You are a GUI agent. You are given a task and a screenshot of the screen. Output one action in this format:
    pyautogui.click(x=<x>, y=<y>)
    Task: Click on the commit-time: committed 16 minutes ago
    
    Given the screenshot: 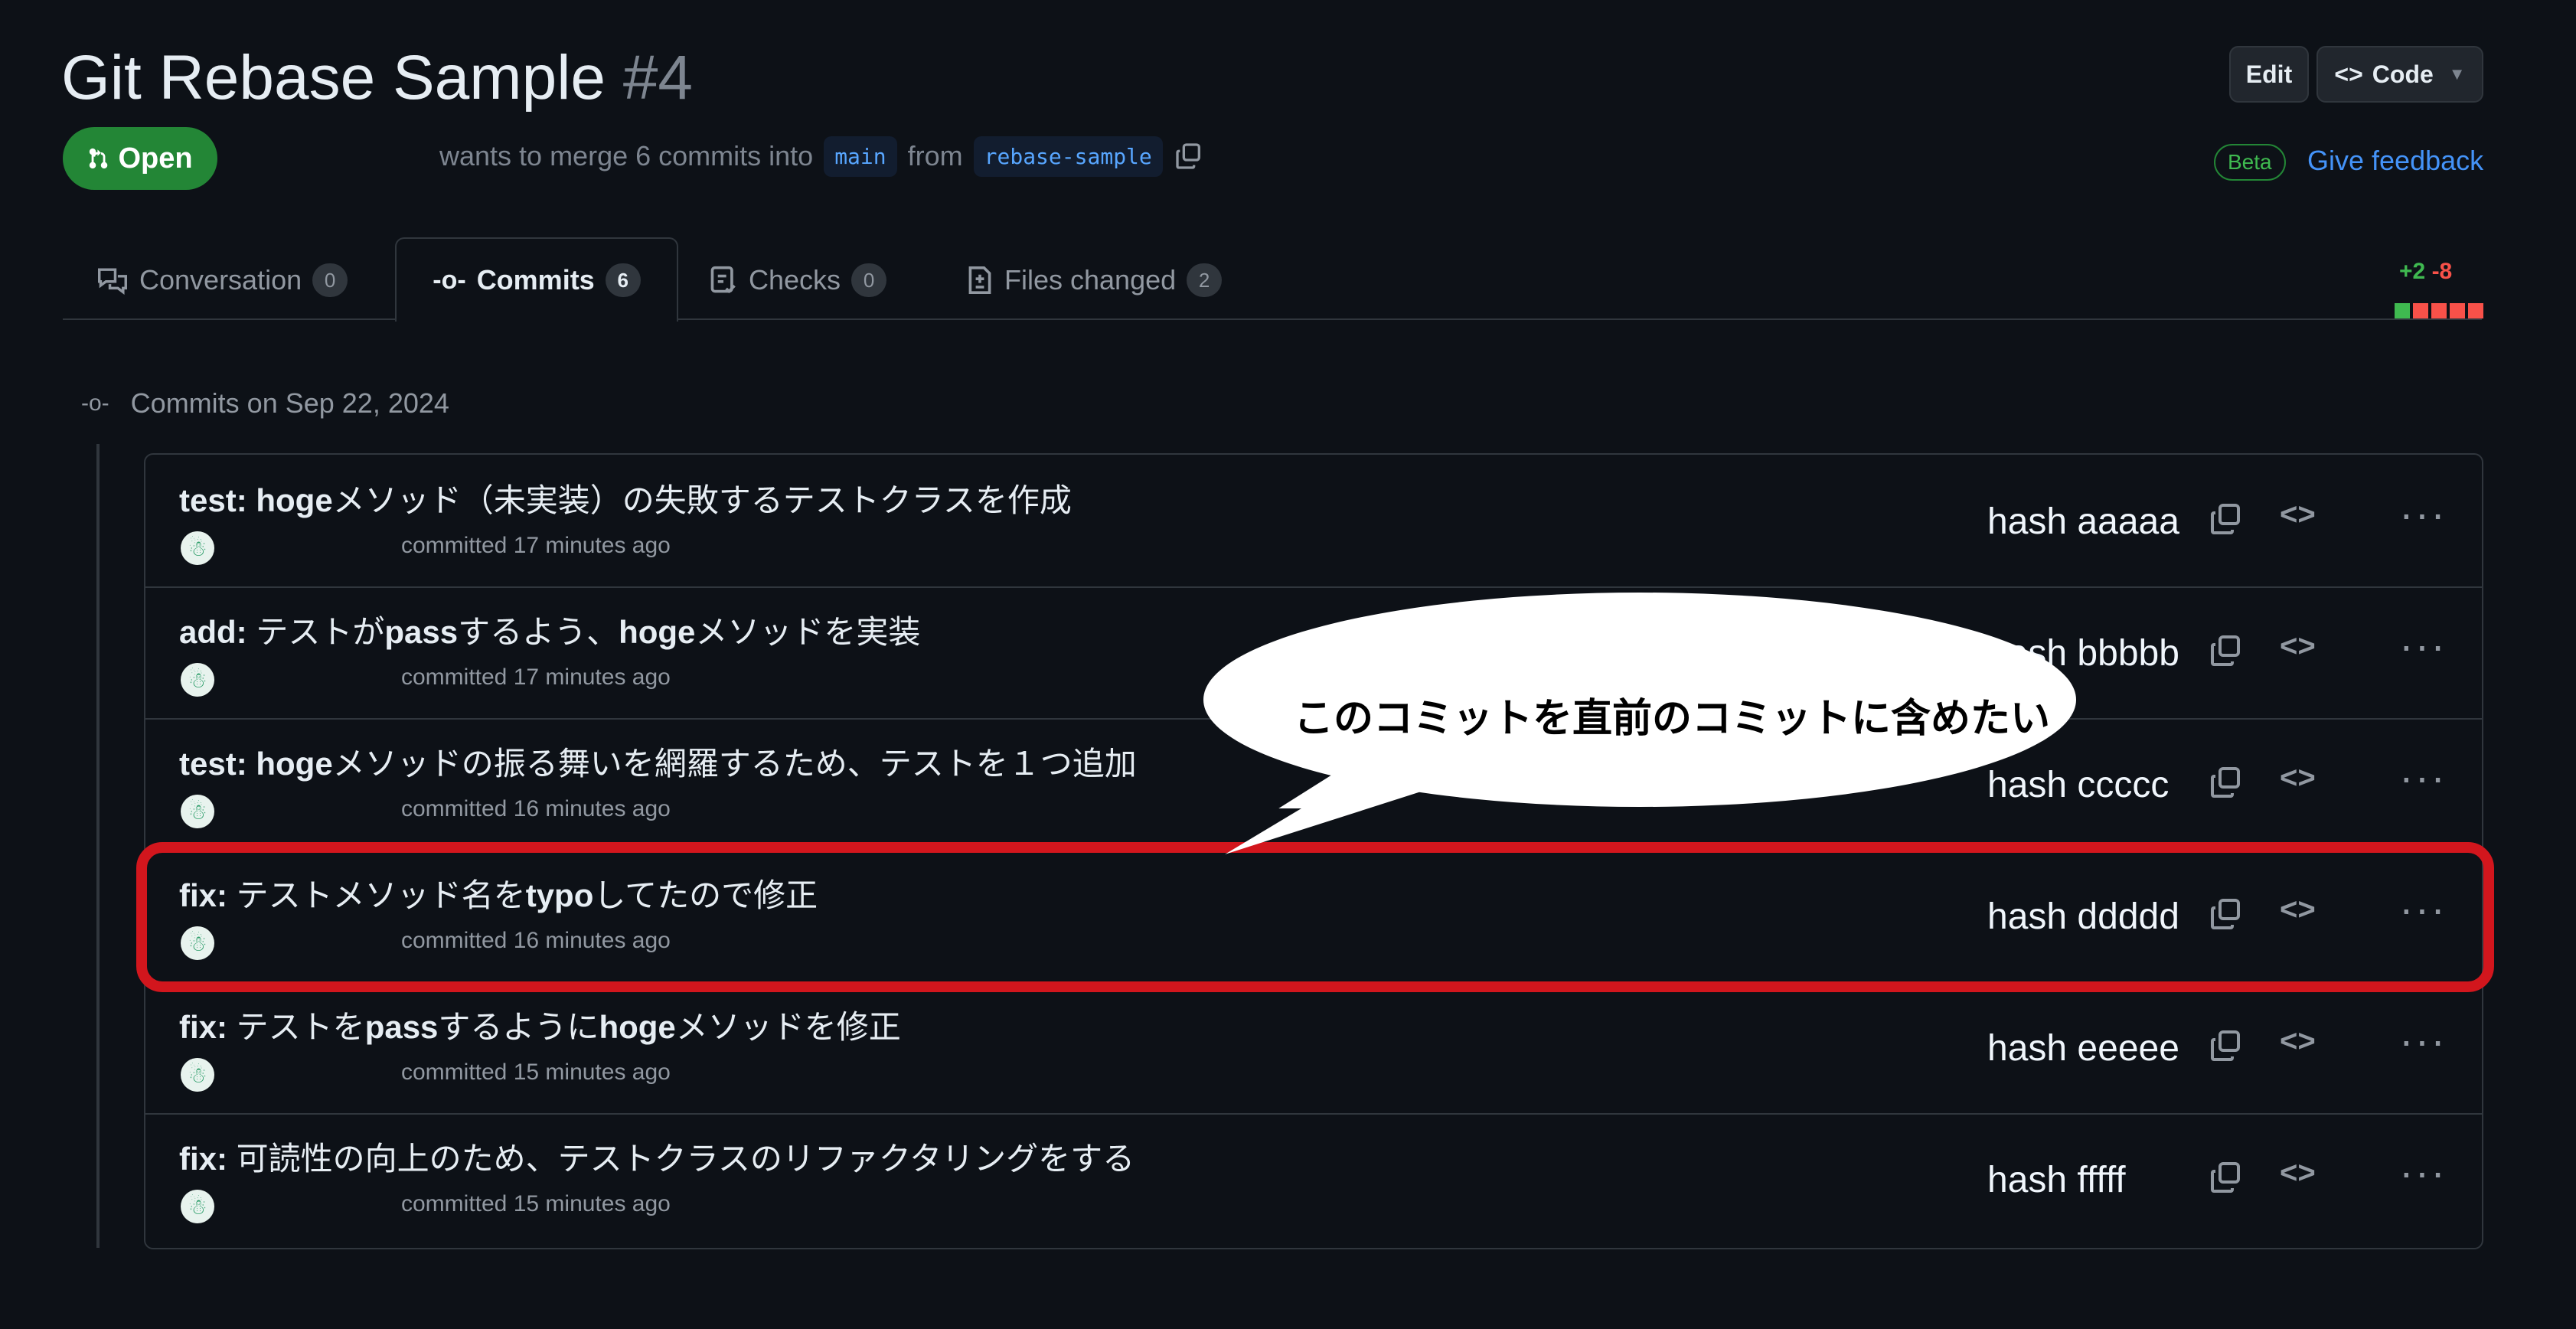 What is the action you would take?
    pyautogui.click(x=536, y=808)
    